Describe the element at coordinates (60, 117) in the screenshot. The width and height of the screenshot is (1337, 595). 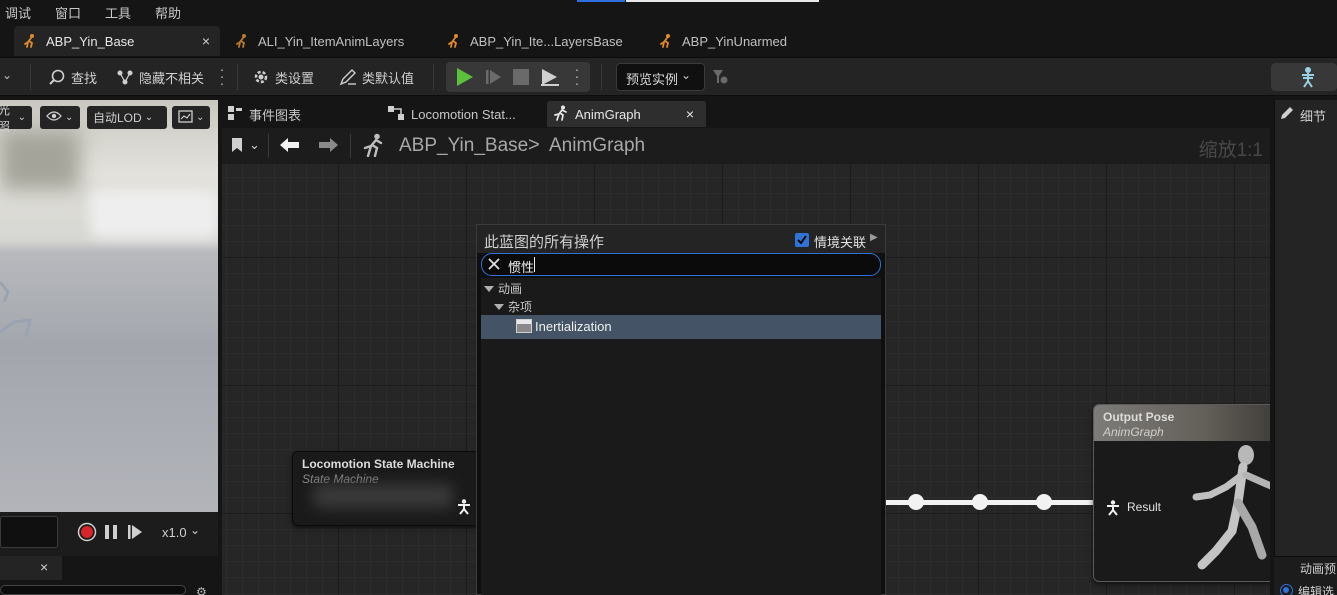
I see `show-flags-dropdown: ⌄` at that location.